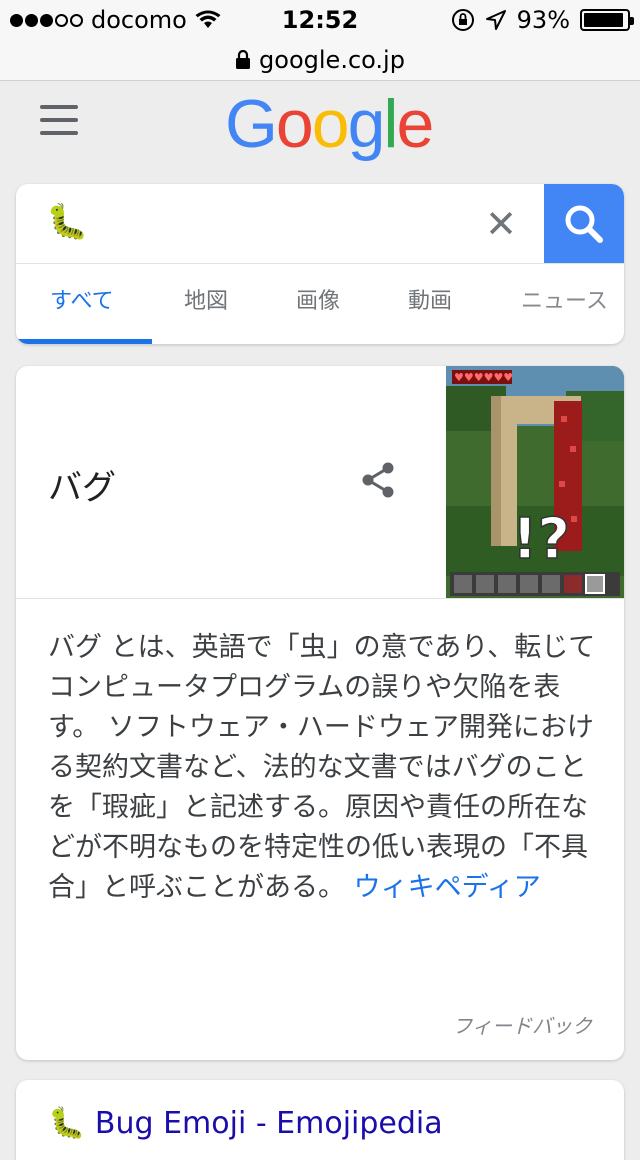 This screenshot has height=1160, width=640. I want to click on search-result-card: 🐛 Bug Emoji - Emojipedia, so click(320, 1120).